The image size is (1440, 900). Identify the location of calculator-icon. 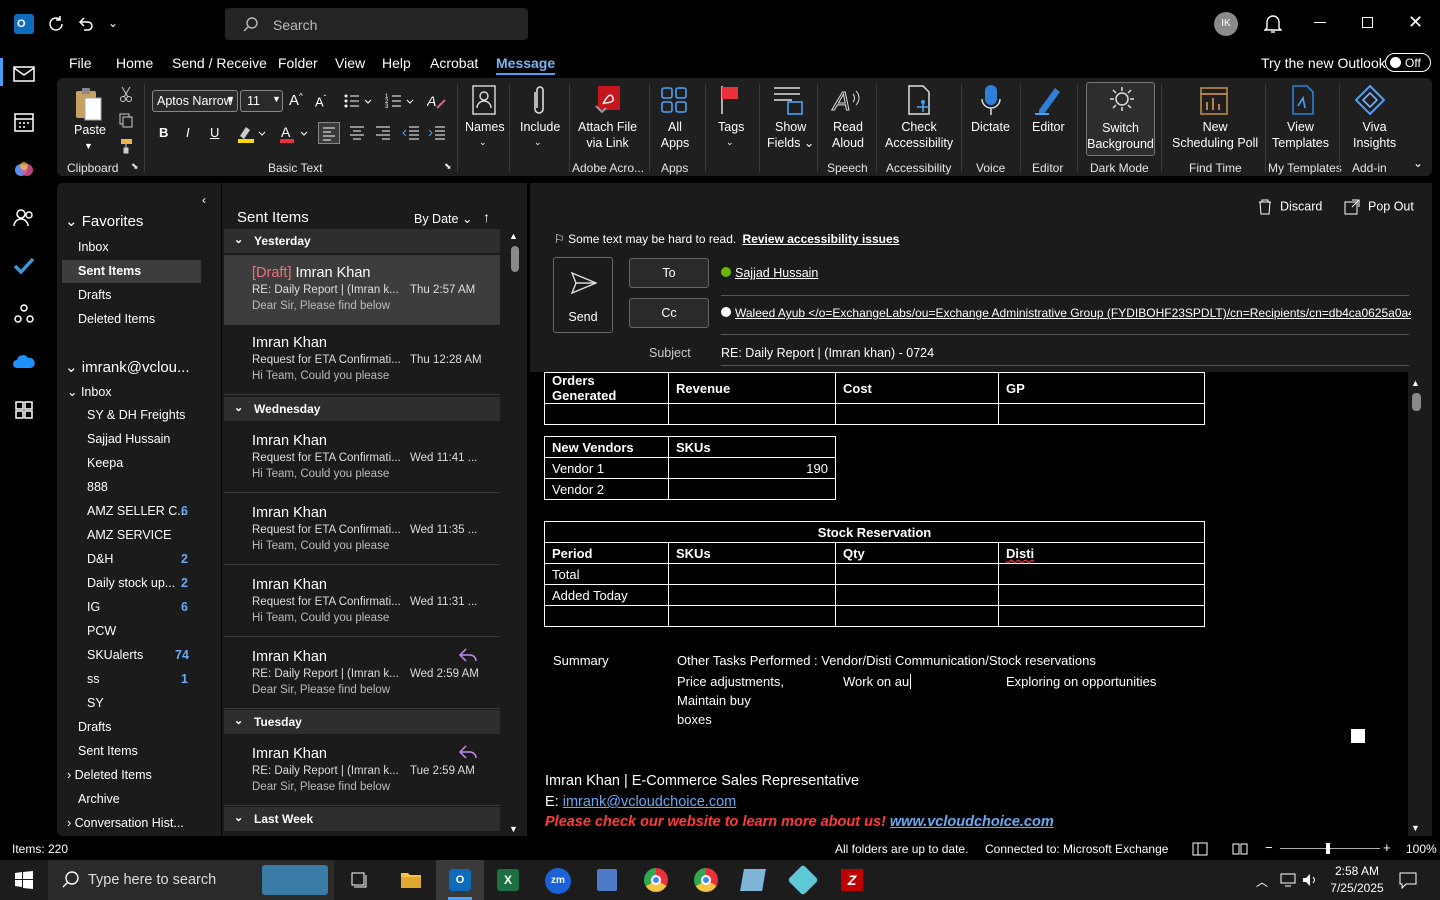
(607, 880).